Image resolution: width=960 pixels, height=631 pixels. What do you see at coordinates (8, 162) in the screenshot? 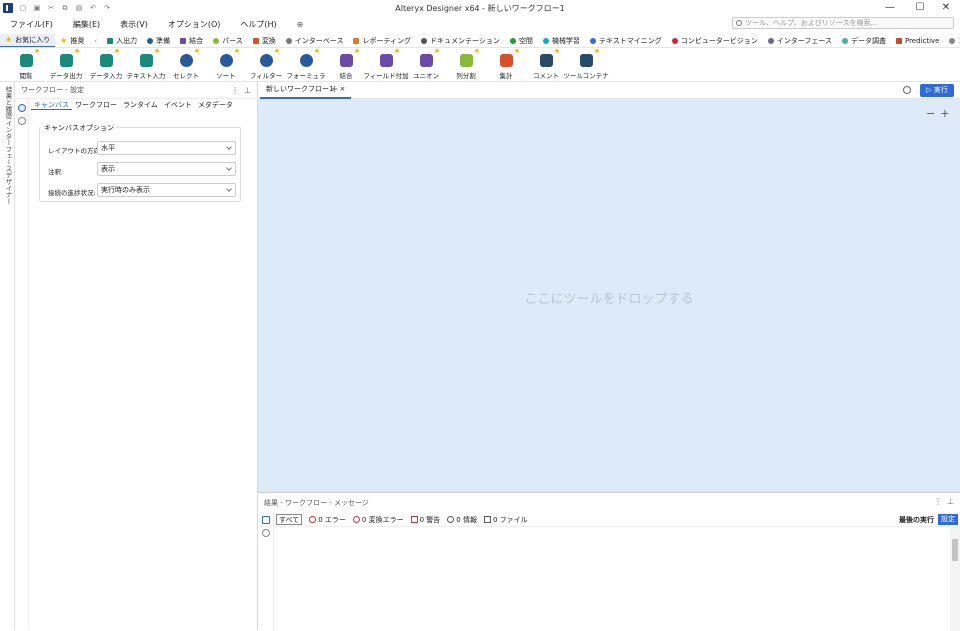
I see `interface-designer-tab: インターフェースデザイナー` at bounding box center [8, 162].